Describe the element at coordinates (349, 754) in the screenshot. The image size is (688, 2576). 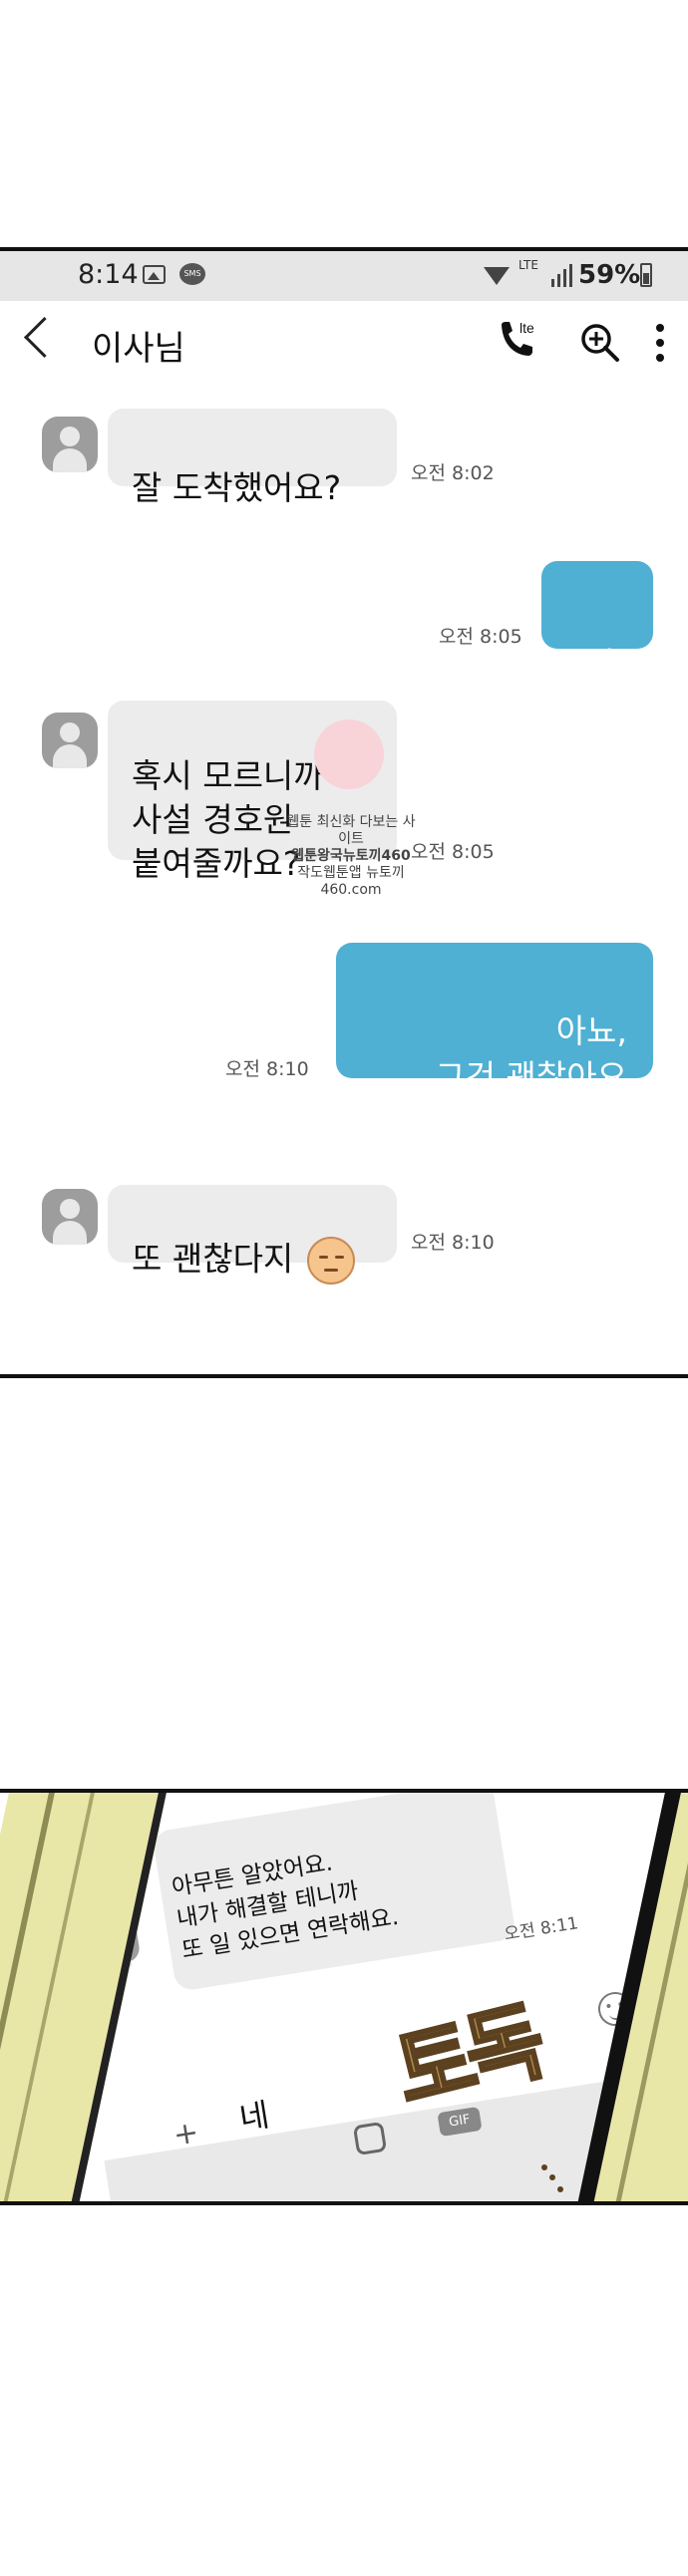
I see `watermark-mascot` at that location.